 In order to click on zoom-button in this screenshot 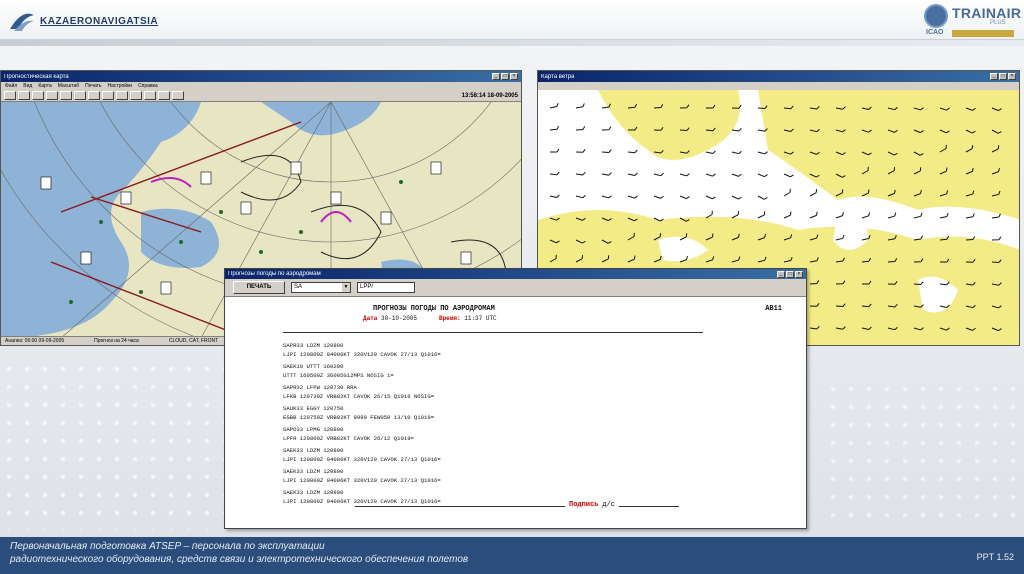, I will do `click(94, 95)`.